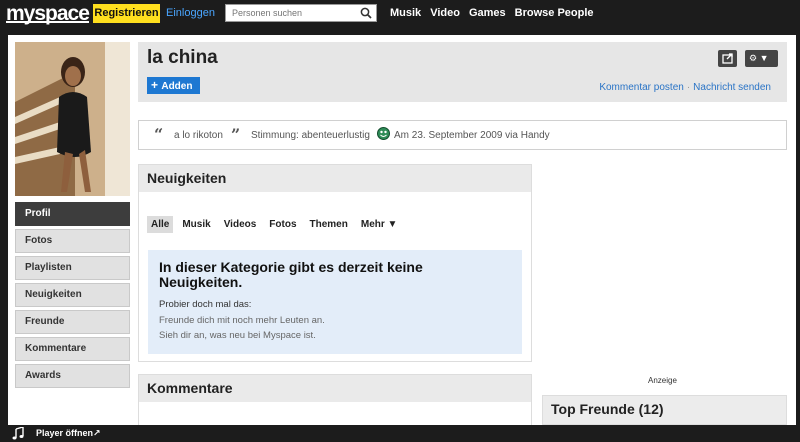 The height and width of the screenshot is (442, 800). I want to click on register-button: Registrieren, so click(126, 13).